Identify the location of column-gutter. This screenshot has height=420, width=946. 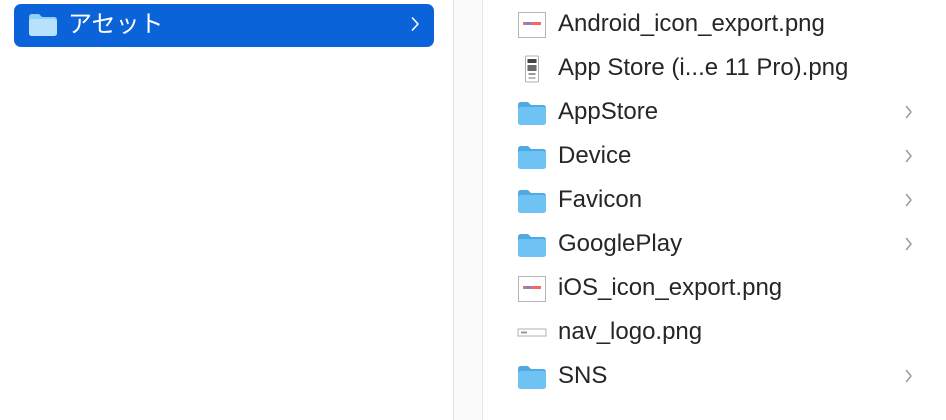
(468, 210).